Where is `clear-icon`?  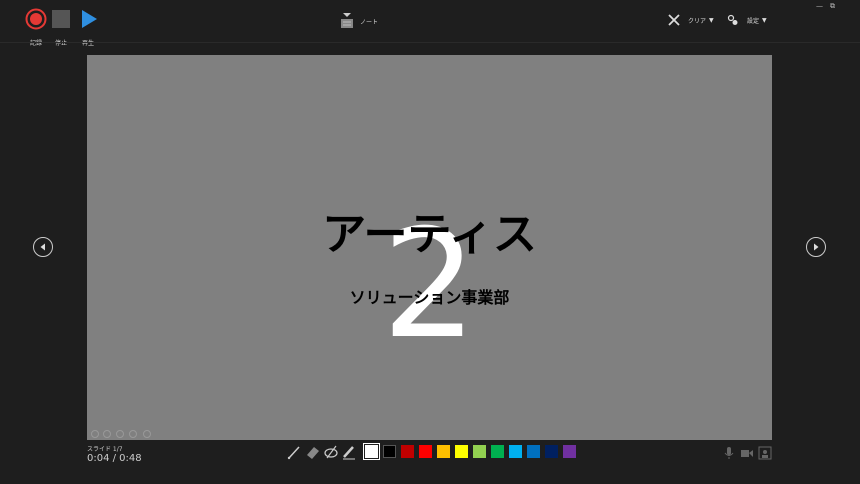 clear-icon is located at coordinates (674, 20).